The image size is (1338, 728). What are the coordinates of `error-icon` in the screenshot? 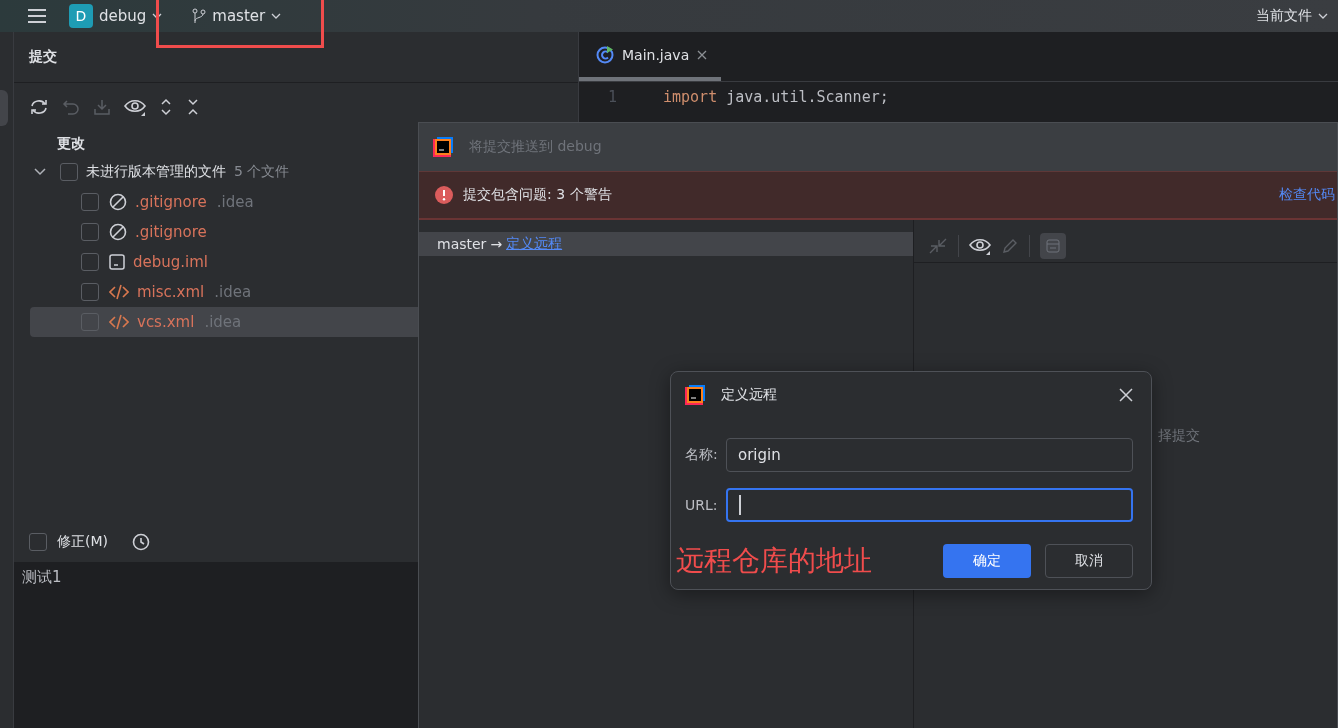 It's located at (444, 195).